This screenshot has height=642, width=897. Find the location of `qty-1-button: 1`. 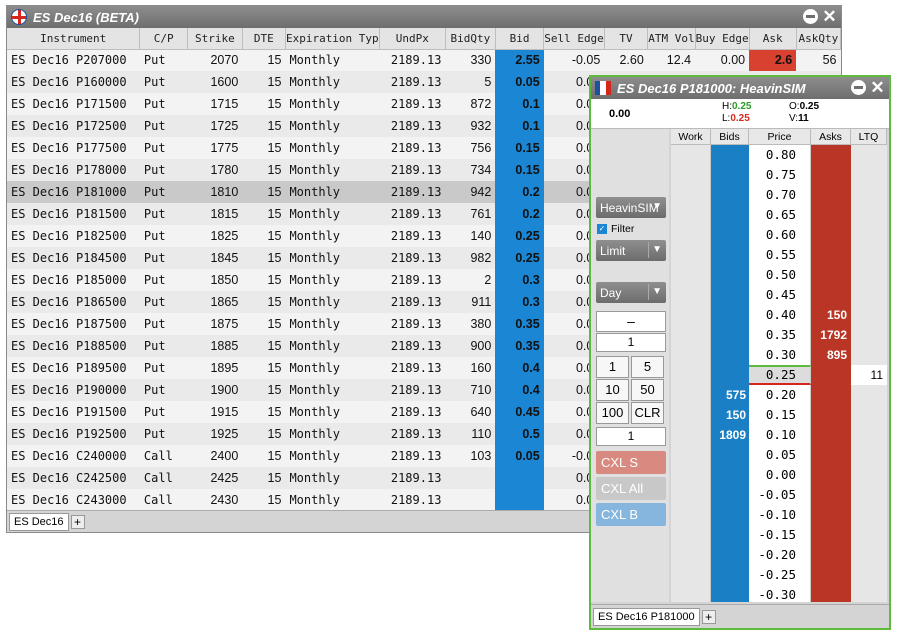

qty-1-button: 1 is located at coordinates (612, 367).